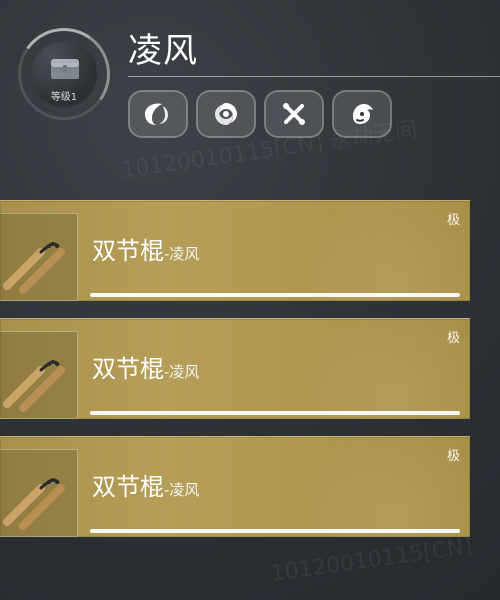 This screenshot has width=500, height=600. I want to click on watermark-bottom: 10120010115[CN], so click(371, 560).